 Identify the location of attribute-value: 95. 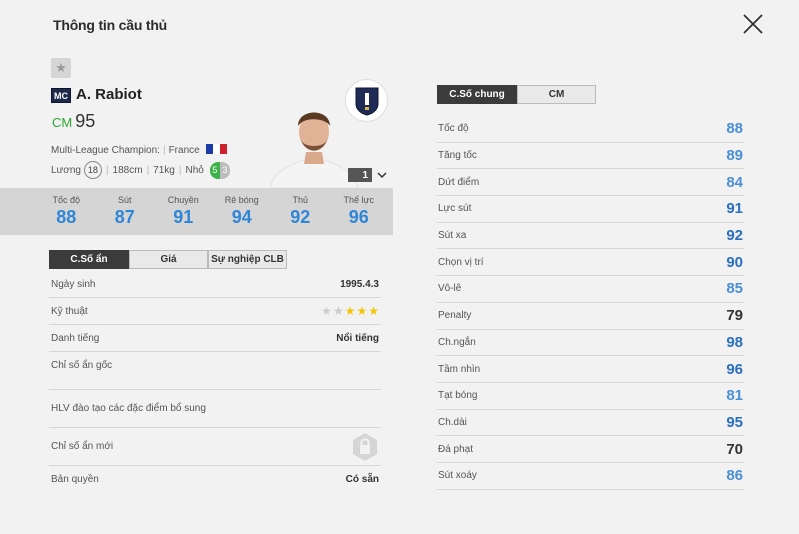
(734, 422).